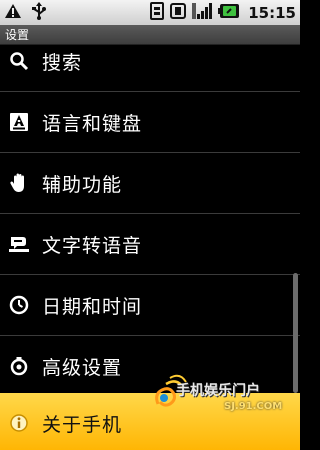  I want to click on status-left-icons, so click(25, 12).